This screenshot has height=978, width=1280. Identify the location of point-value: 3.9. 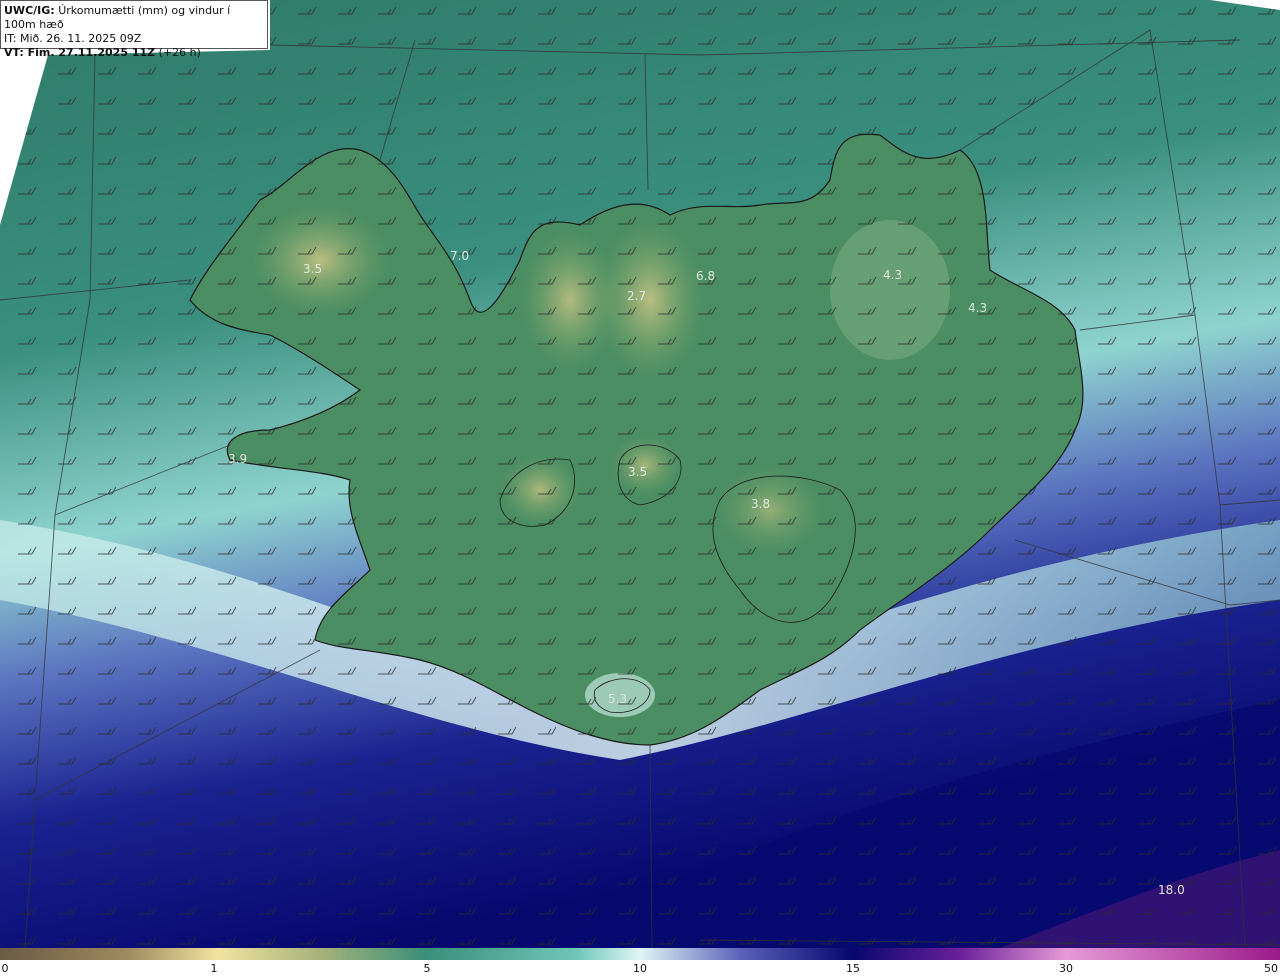
(237, 459).